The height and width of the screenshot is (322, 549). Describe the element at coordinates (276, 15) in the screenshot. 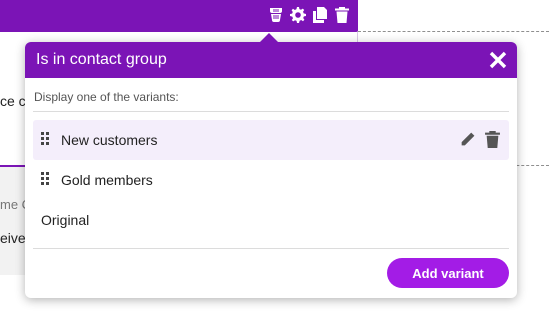

I see `personalize-icon` at that location.